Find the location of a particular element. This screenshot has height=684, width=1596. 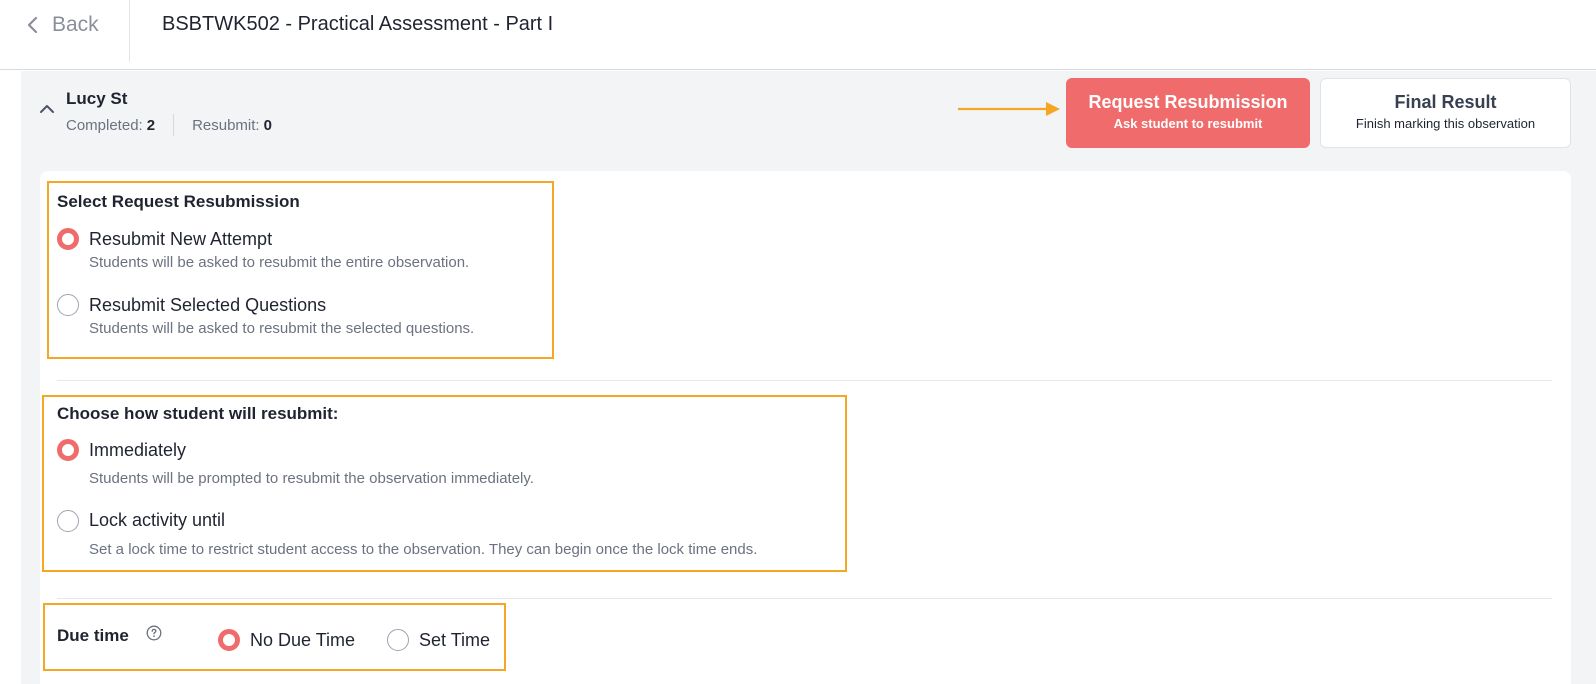

back-label: Back is located at coordinates (75, 24).